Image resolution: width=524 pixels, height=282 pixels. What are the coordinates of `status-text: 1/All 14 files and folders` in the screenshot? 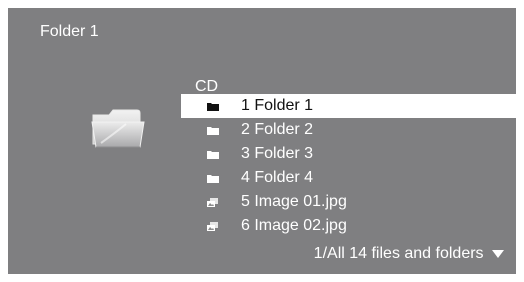 It's located at (398, 253).